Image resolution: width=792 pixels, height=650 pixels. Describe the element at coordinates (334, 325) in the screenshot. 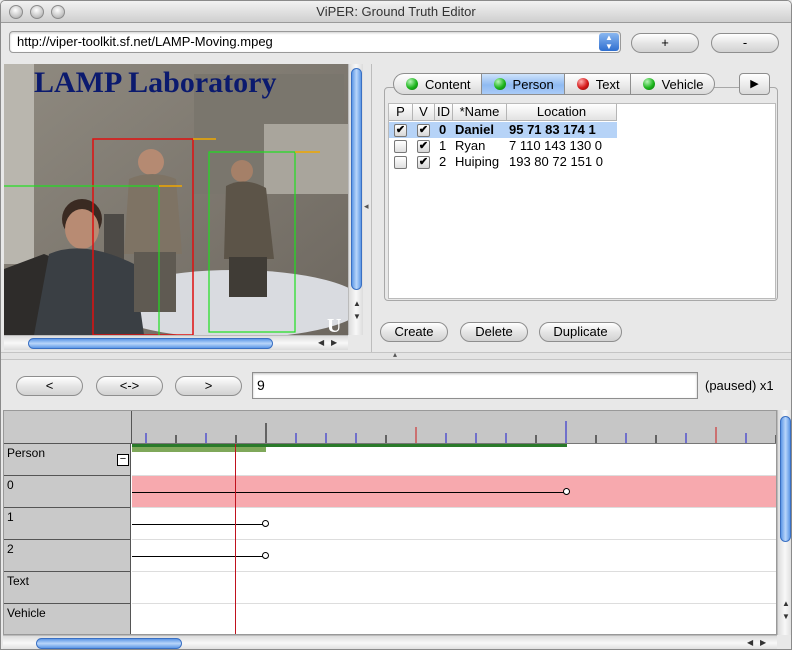

I see `video-corner-text: U` at that location.